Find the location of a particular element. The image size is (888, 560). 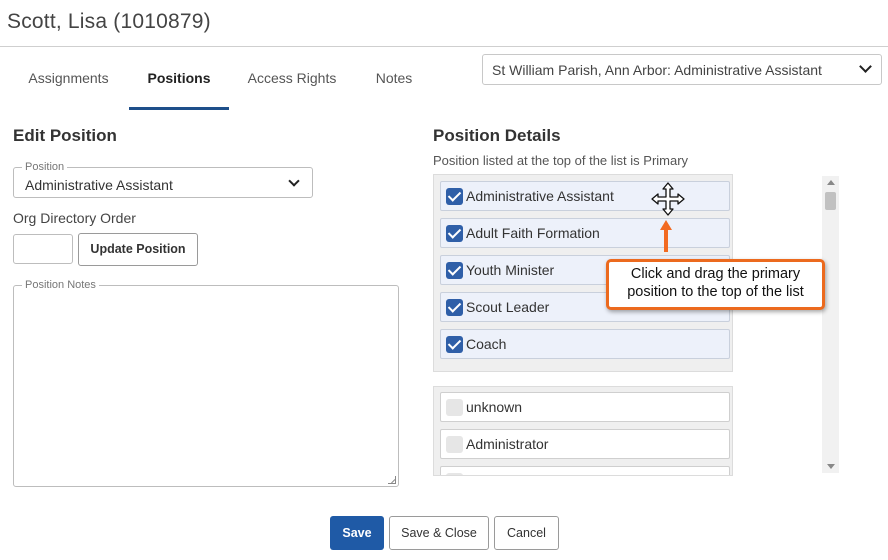

save-button: Save is located at coordinates (357, 533).